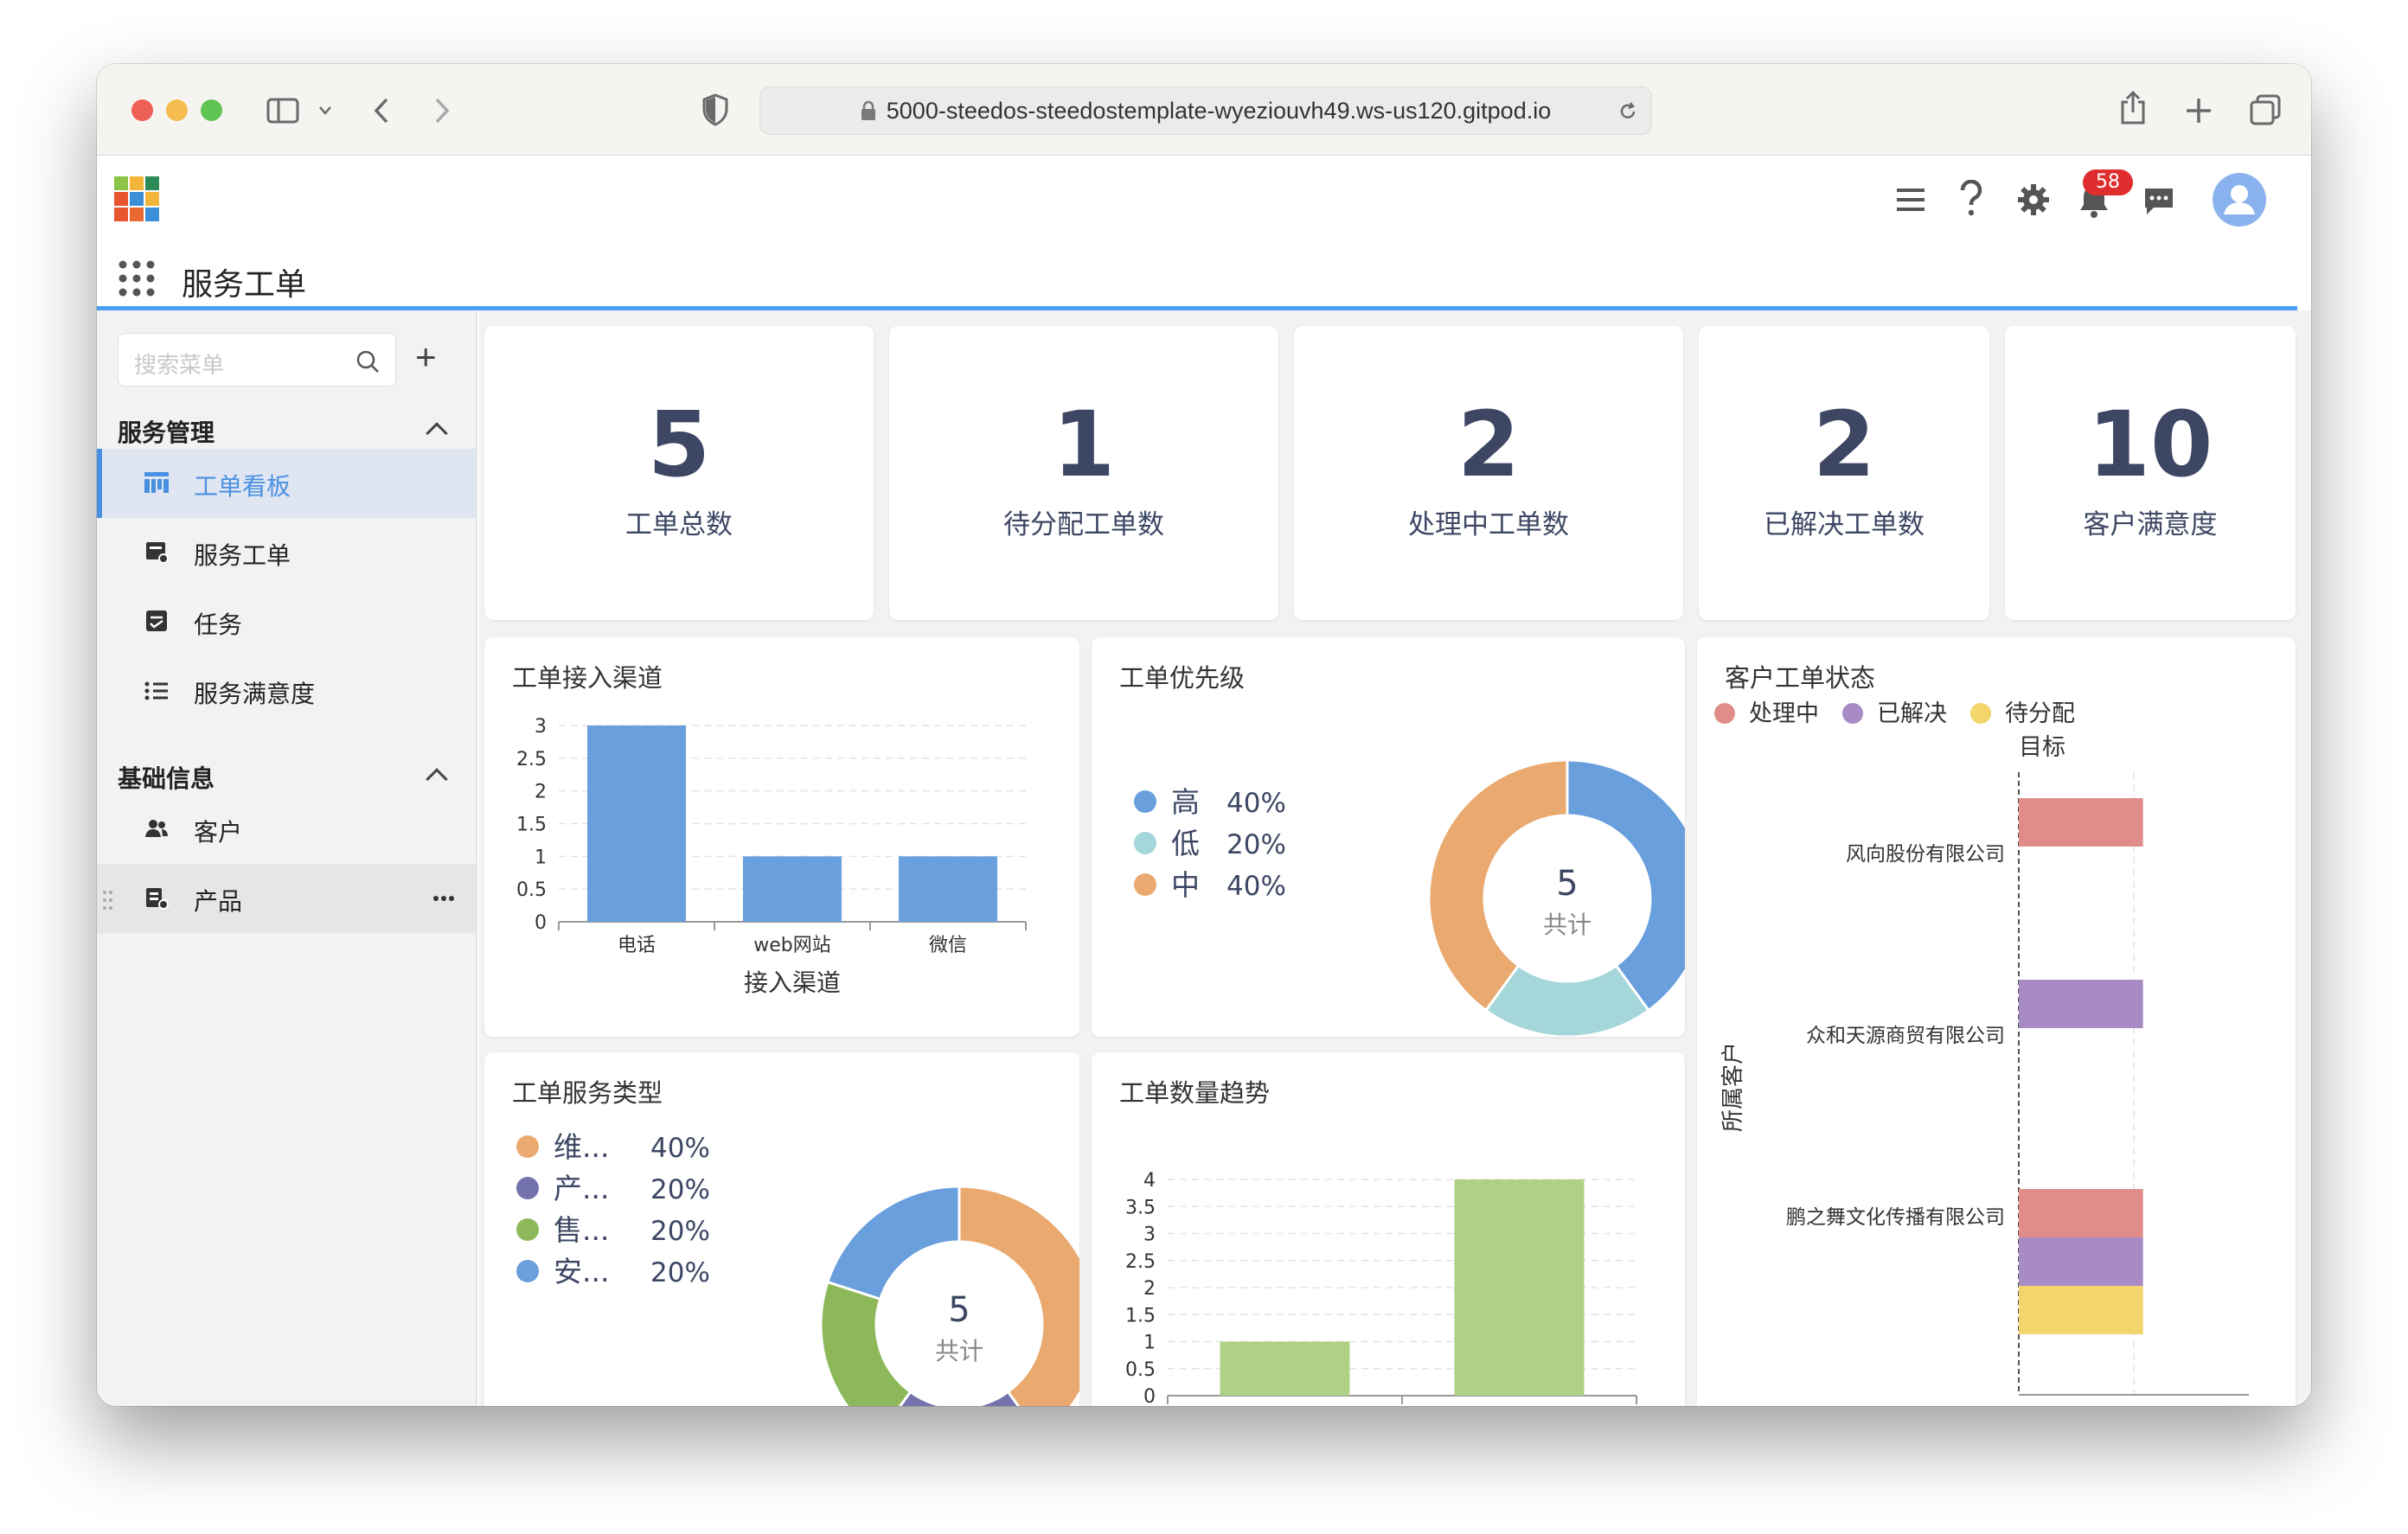  I want to click on chart-card-trend: 工单数量趋势 00.511.522.533.54五月, 2025六月, 2025, so click(1388, 1229).